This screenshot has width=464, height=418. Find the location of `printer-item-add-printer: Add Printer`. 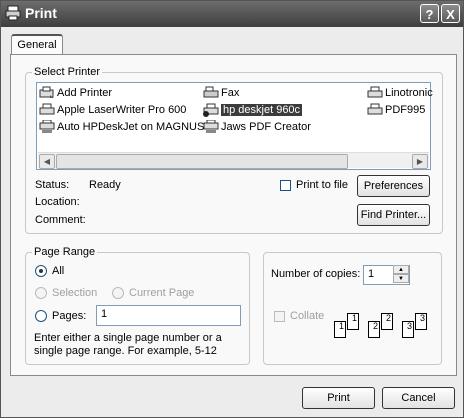

printer-item-add-printer: Add Printer is located at coordinates (75, 93).